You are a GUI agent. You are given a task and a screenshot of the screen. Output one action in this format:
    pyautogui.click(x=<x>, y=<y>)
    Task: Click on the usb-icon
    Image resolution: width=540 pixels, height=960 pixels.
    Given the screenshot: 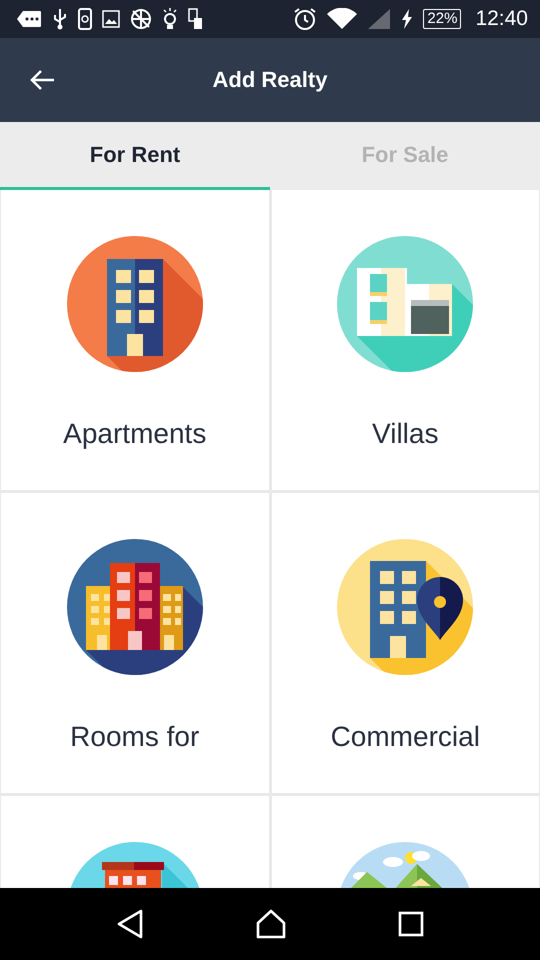 What is the action you would take?
    pyautogui.click(x=60, y=19)
    